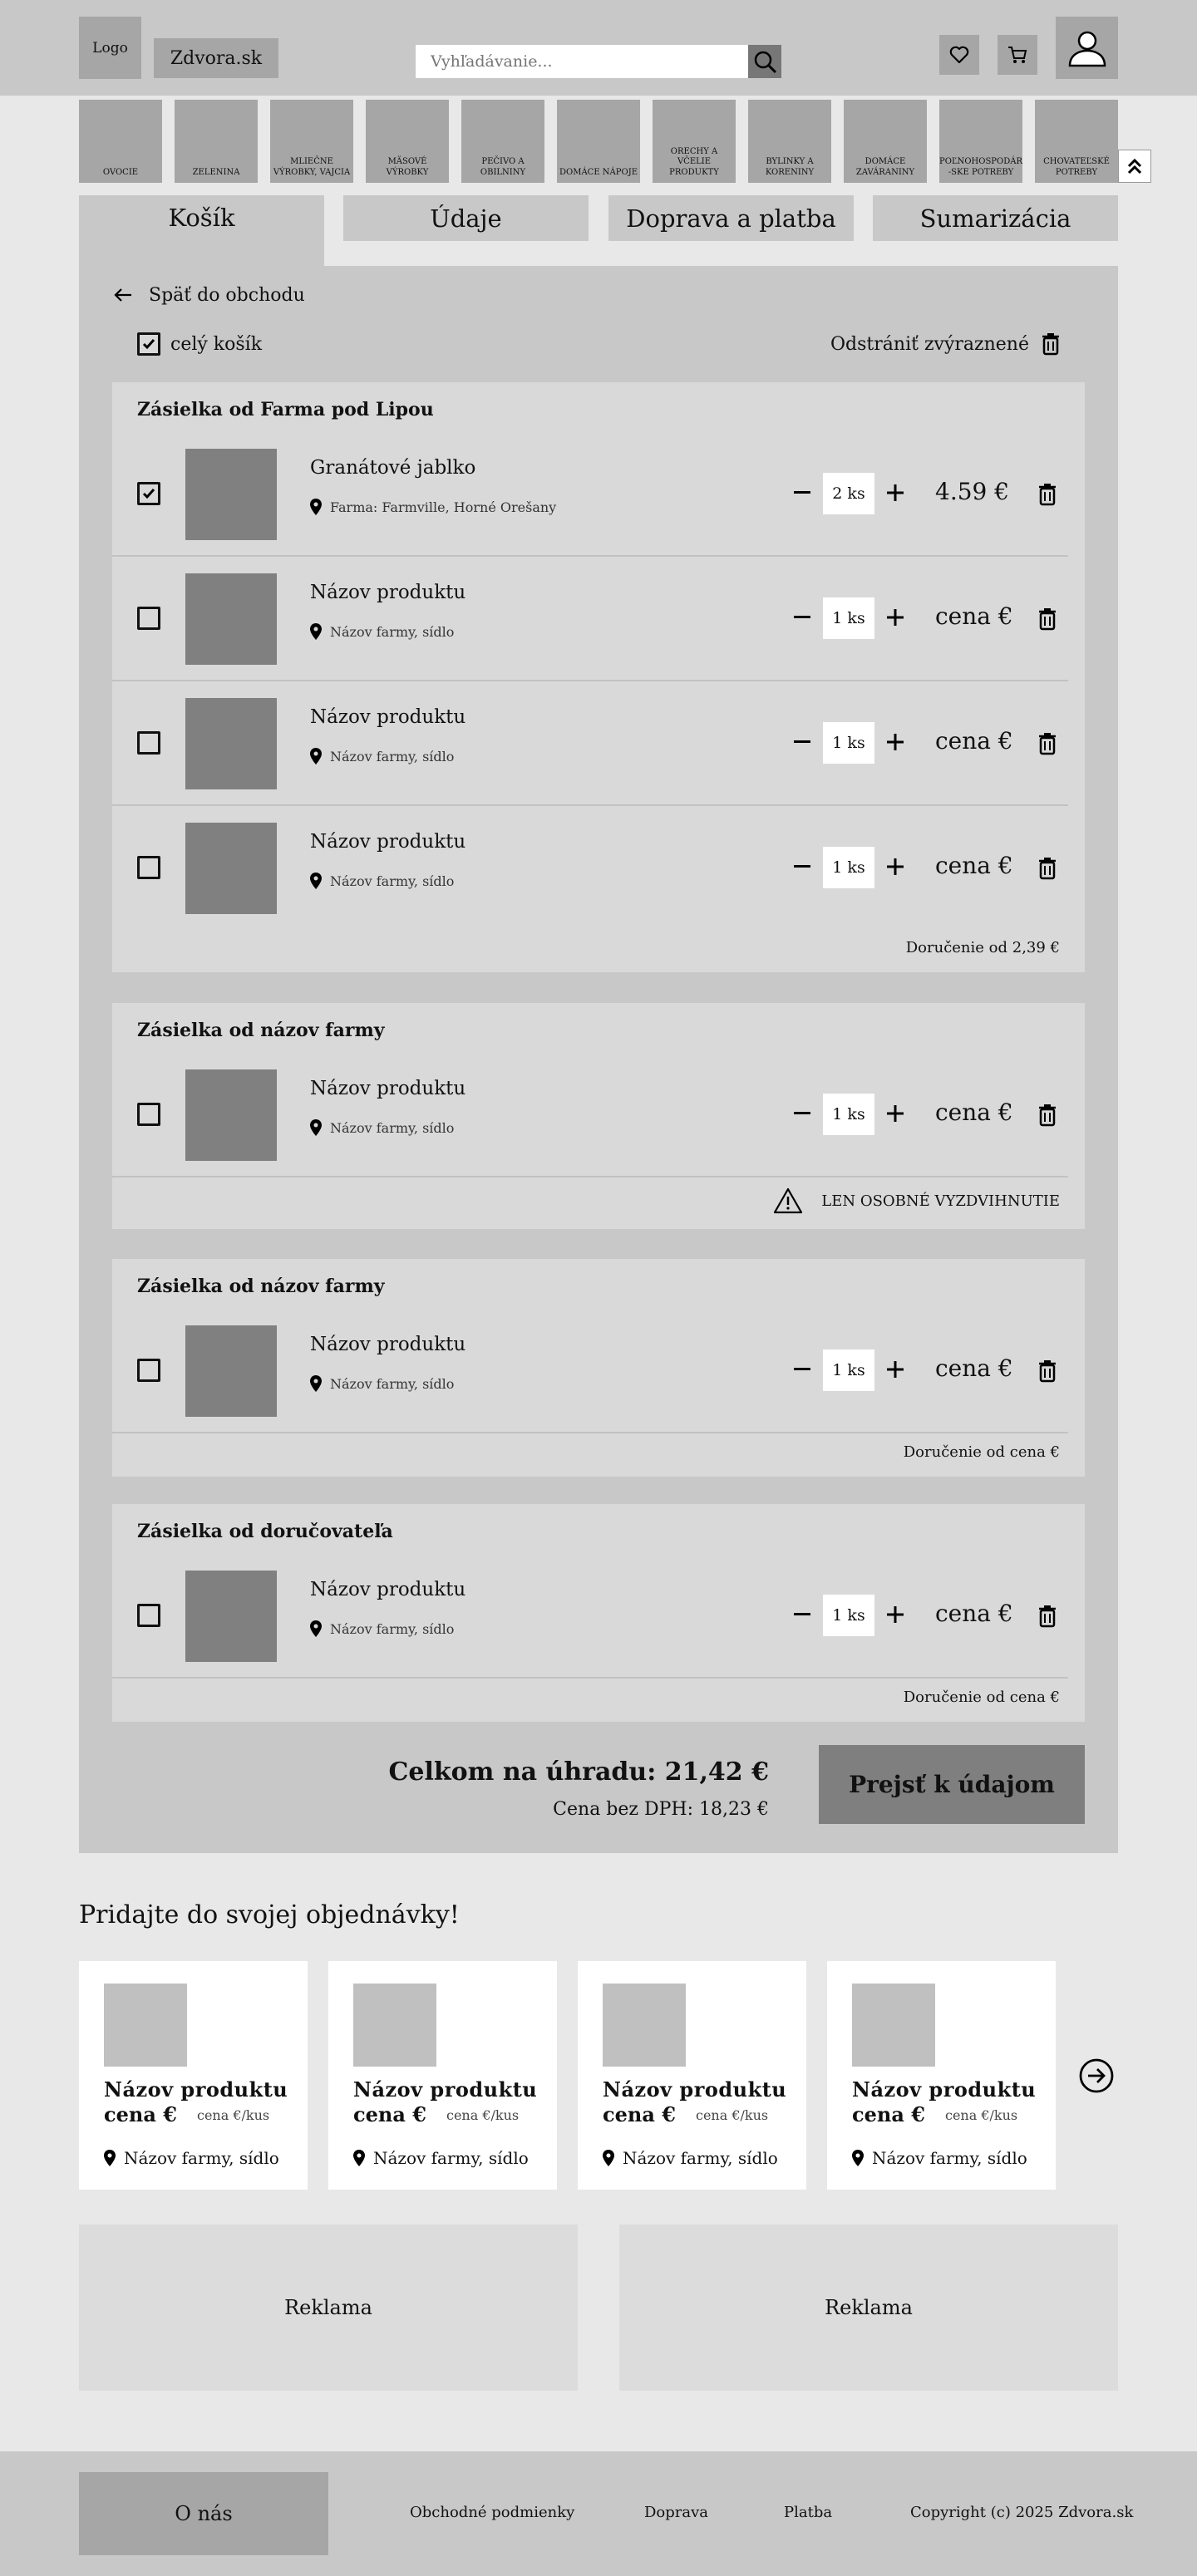 This screenshot has height=2576, width=1197. I want to click on category-item: MÄSOVÉ VÝROBKY, so click(407, 141).